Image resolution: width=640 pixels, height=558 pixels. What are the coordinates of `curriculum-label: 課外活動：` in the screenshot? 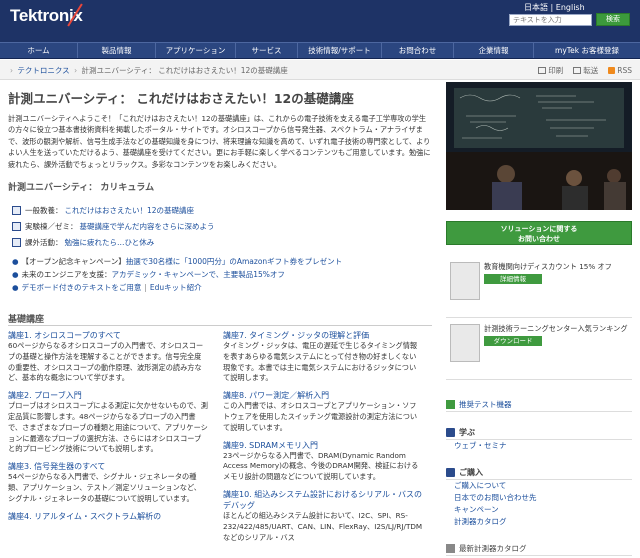 It's located at (44, 242).